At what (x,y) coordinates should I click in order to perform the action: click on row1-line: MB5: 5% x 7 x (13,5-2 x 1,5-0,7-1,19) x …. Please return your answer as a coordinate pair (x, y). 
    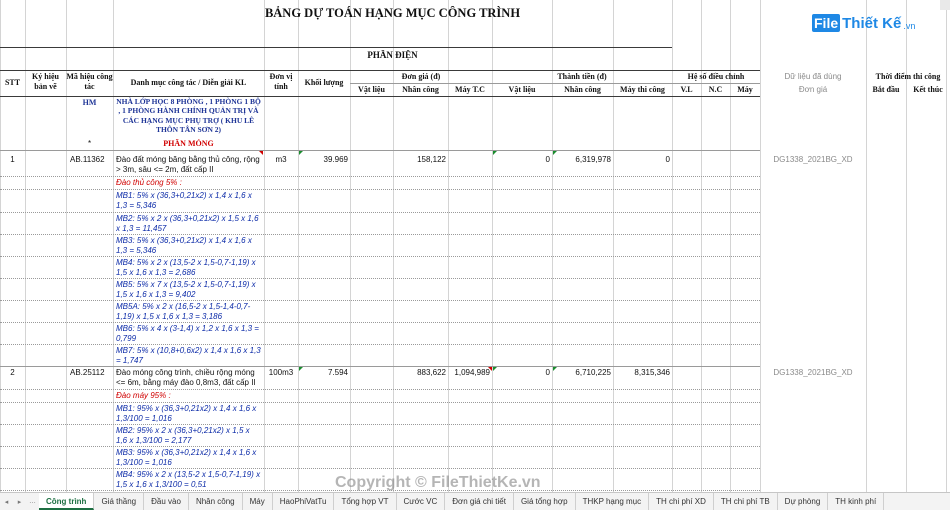
    Looking at the image, I should click on (189, 290).